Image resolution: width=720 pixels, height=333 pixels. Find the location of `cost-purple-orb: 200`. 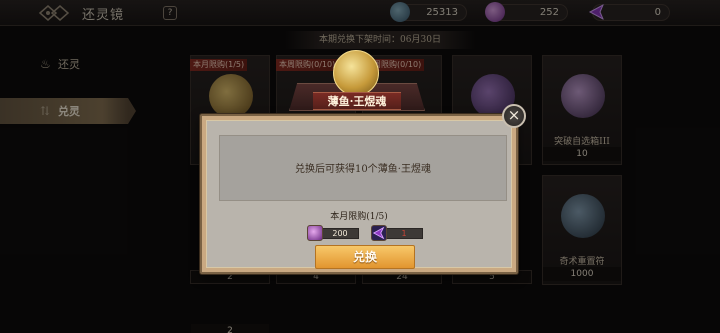

cost-purple-orb: 200 is located at coordinates (334, 233).